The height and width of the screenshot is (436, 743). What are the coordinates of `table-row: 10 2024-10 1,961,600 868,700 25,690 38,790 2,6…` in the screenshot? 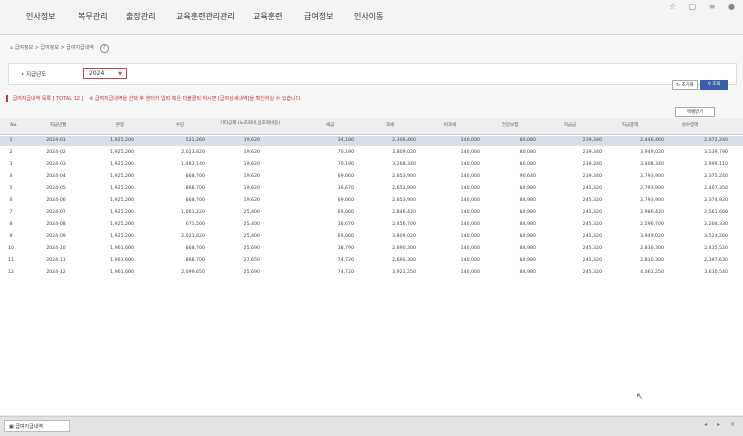 It's located at (371, 249).